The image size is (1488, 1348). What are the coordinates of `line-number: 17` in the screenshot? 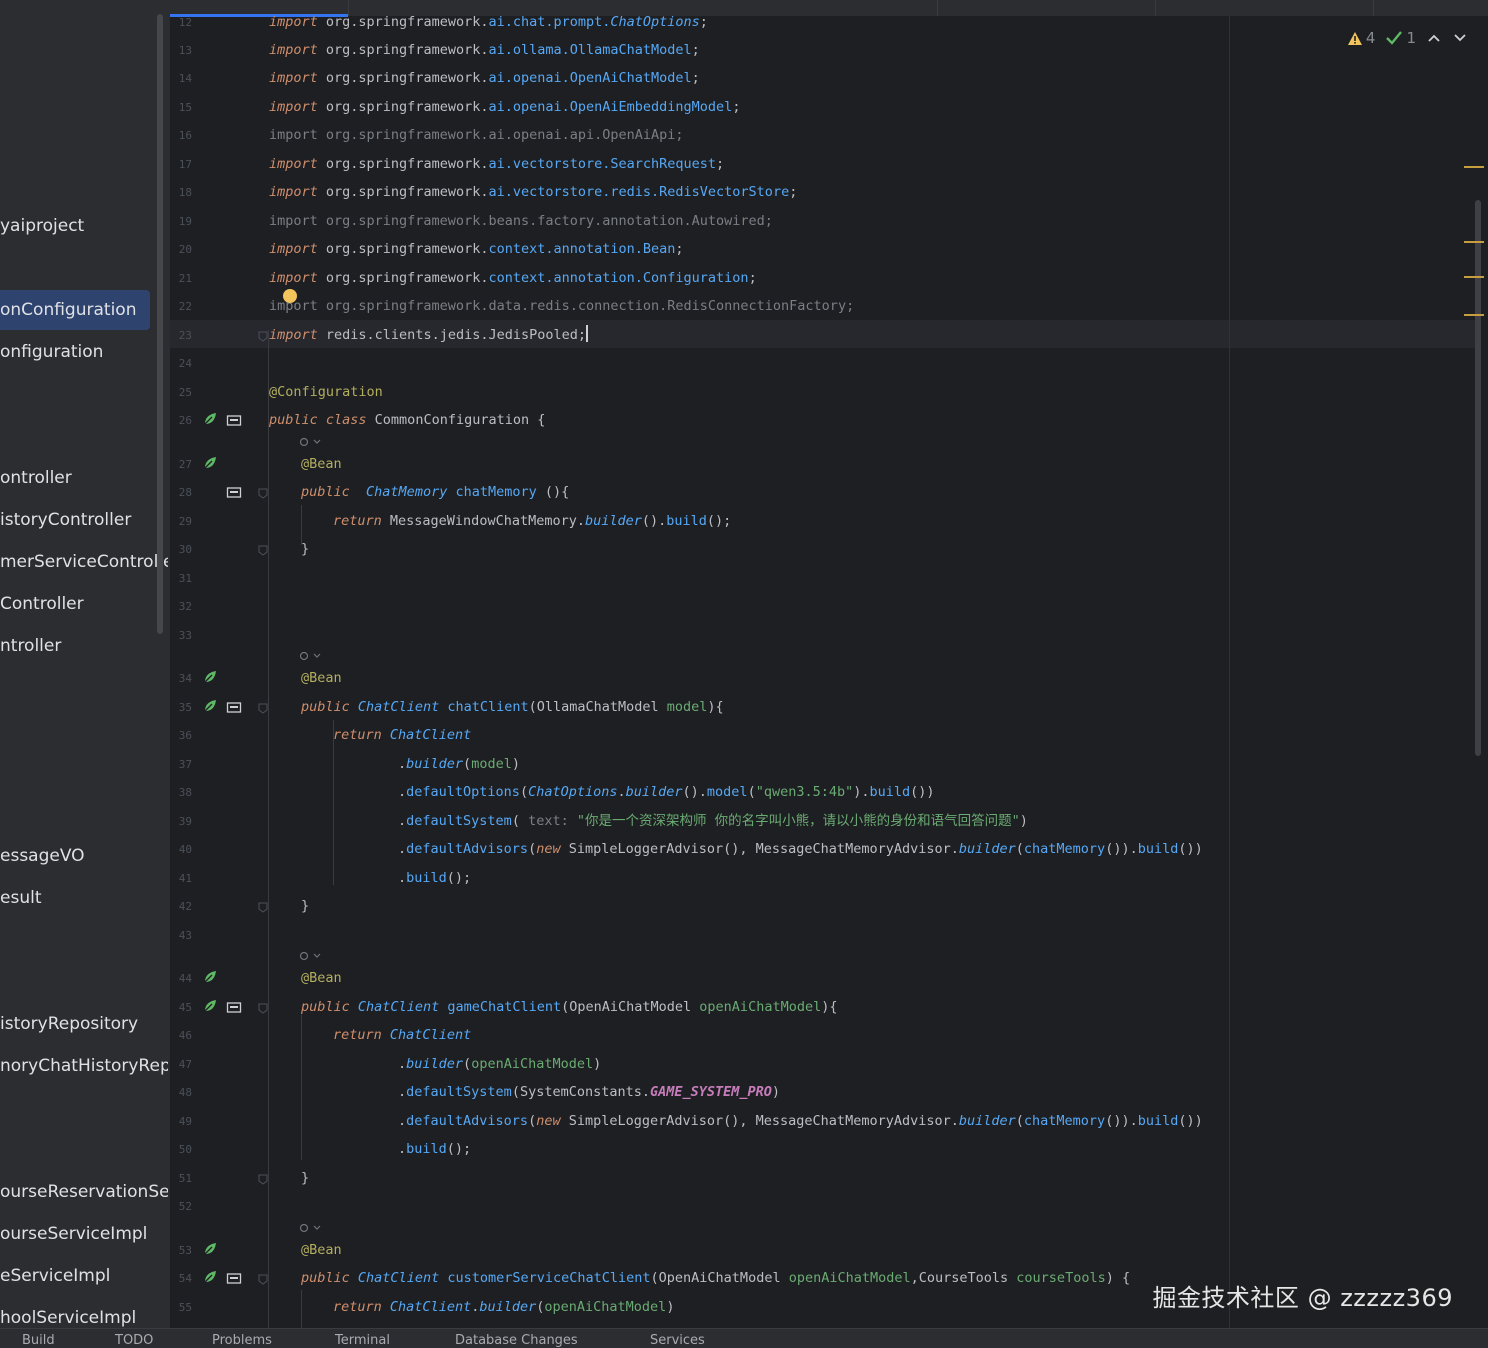 It's located at (181, 164).